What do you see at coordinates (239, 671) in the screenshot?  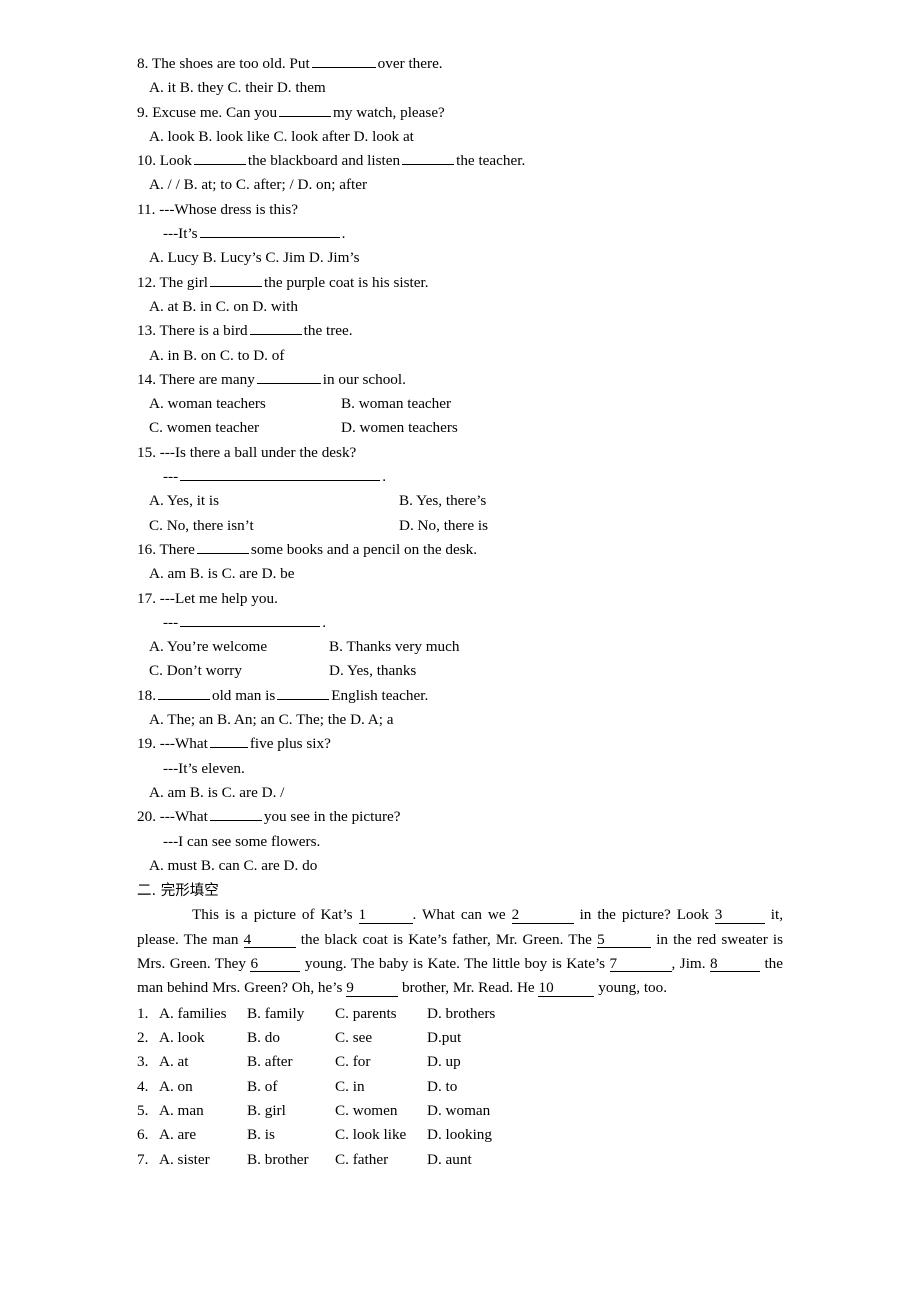 I see `question-17-option-c: C. Don’t worry` at bounding box center [239, 671].